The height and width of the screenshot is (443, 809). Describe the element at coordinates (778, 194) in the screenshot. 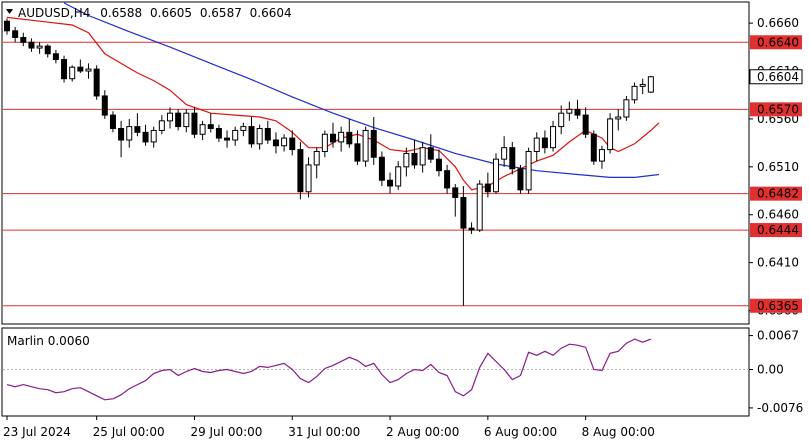

I see `level-price-label: 0.6482` at that location.